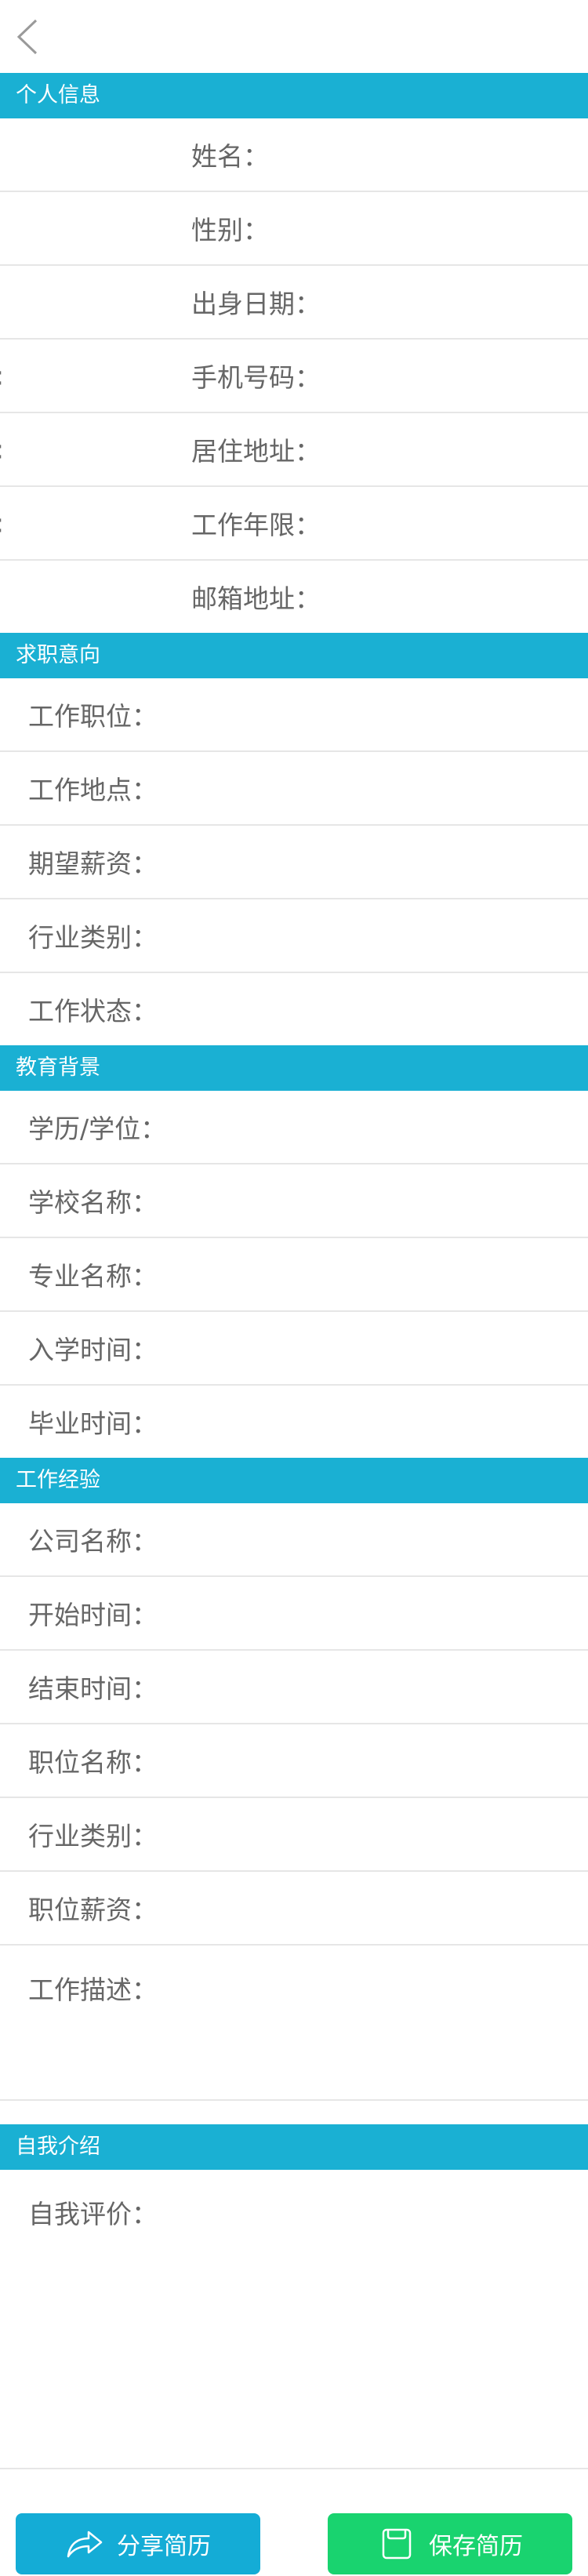 The image size is (588, 2576). I want to click on field-row-phone: : 手机号码：, so click(294, 376).